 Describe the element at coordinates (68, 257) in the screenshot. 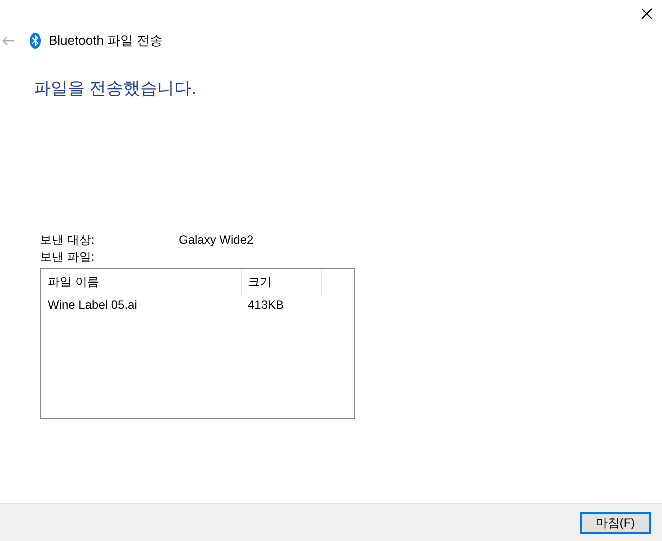

I see `field-label: 보낸 파일:` at that location.